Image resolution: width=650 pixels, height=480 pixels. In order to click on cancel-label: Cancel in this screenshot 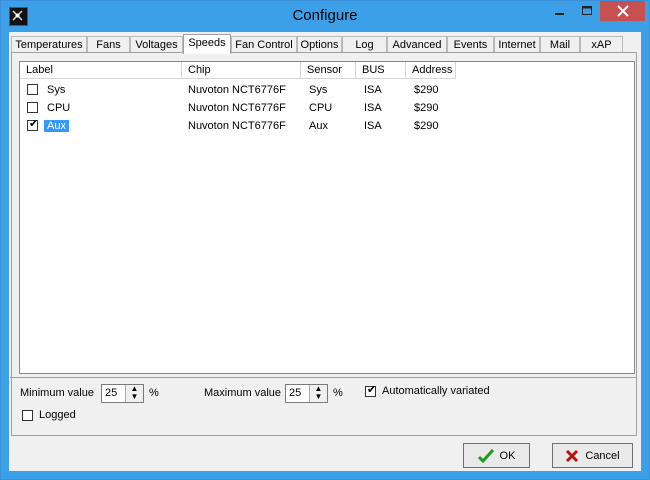, I will do `click(602, 455)`.